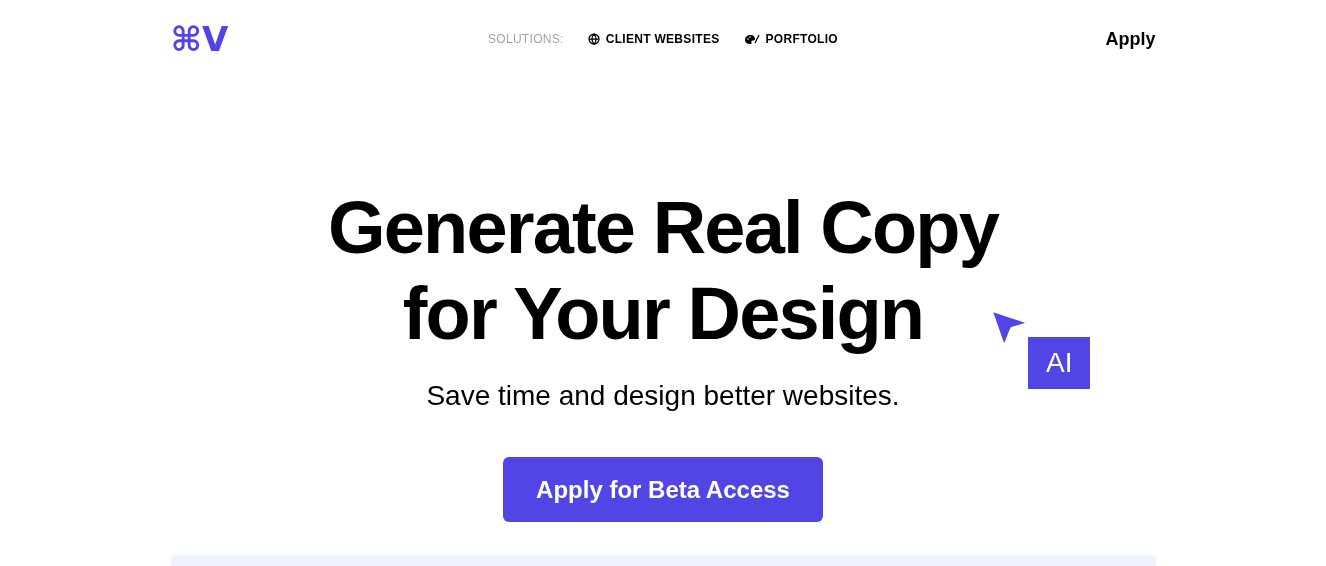  Describe the element at coordinates (790, 39) in the screenshot. I see `nav-link: PORFTOLIO` at that location.